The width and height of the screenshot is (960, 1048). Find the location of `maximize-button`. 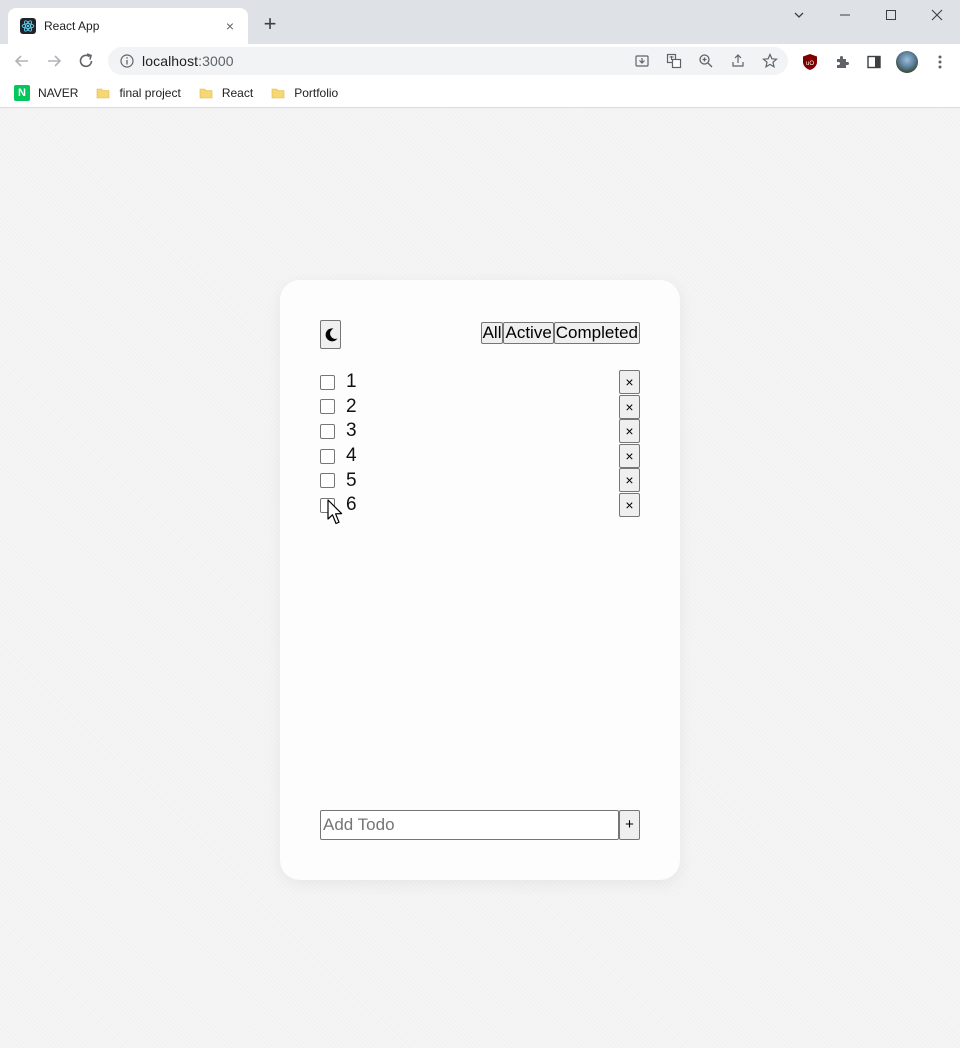

maximize-button is located at coordinates (891, 15).